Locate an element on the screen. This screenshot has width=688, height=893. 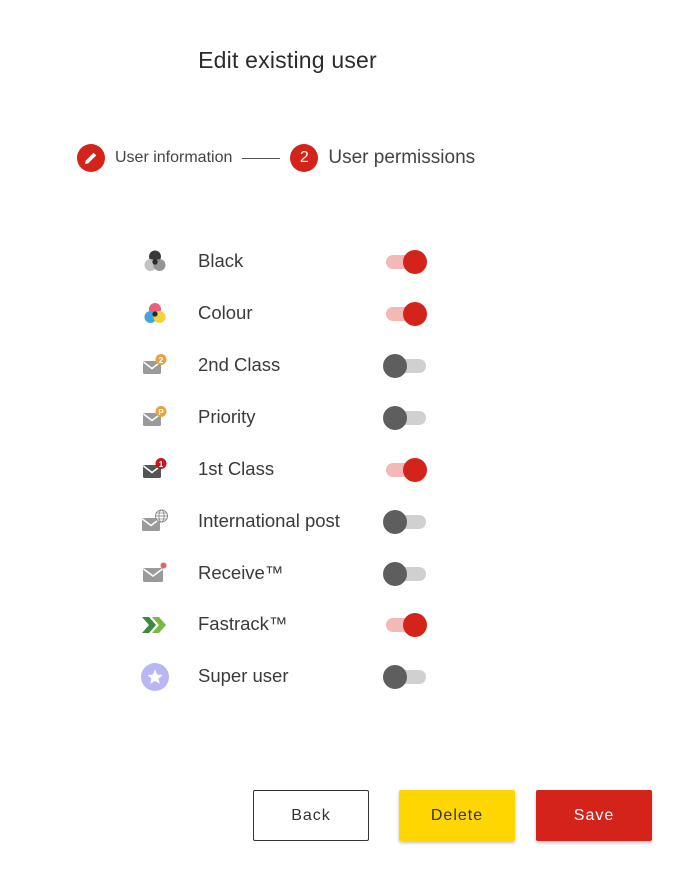
permission-label: International post is located at coordinates (269, 520).